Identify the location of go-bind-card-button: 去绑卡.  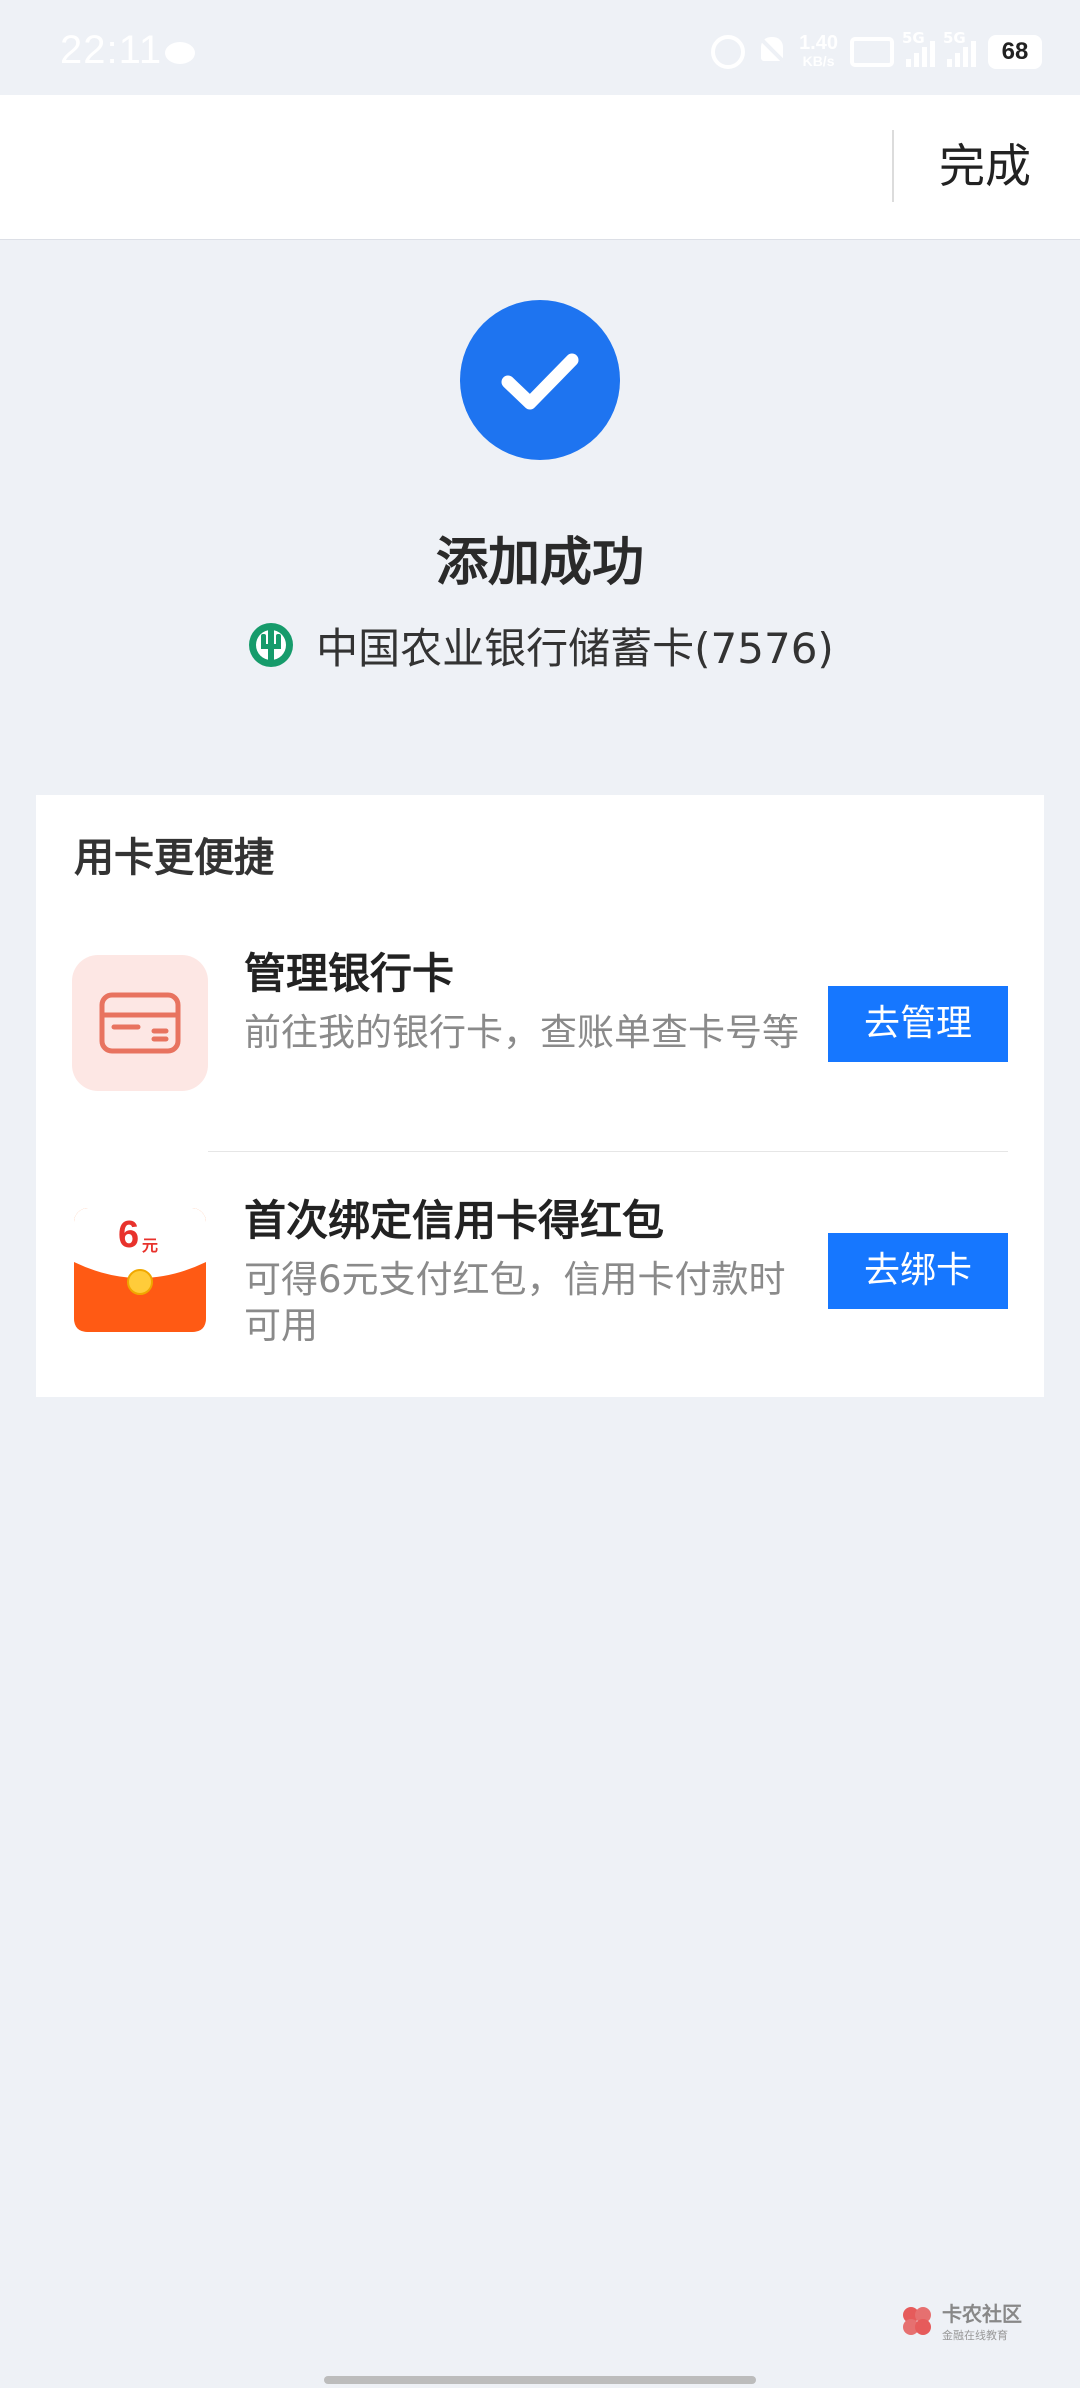
(918, 1271).